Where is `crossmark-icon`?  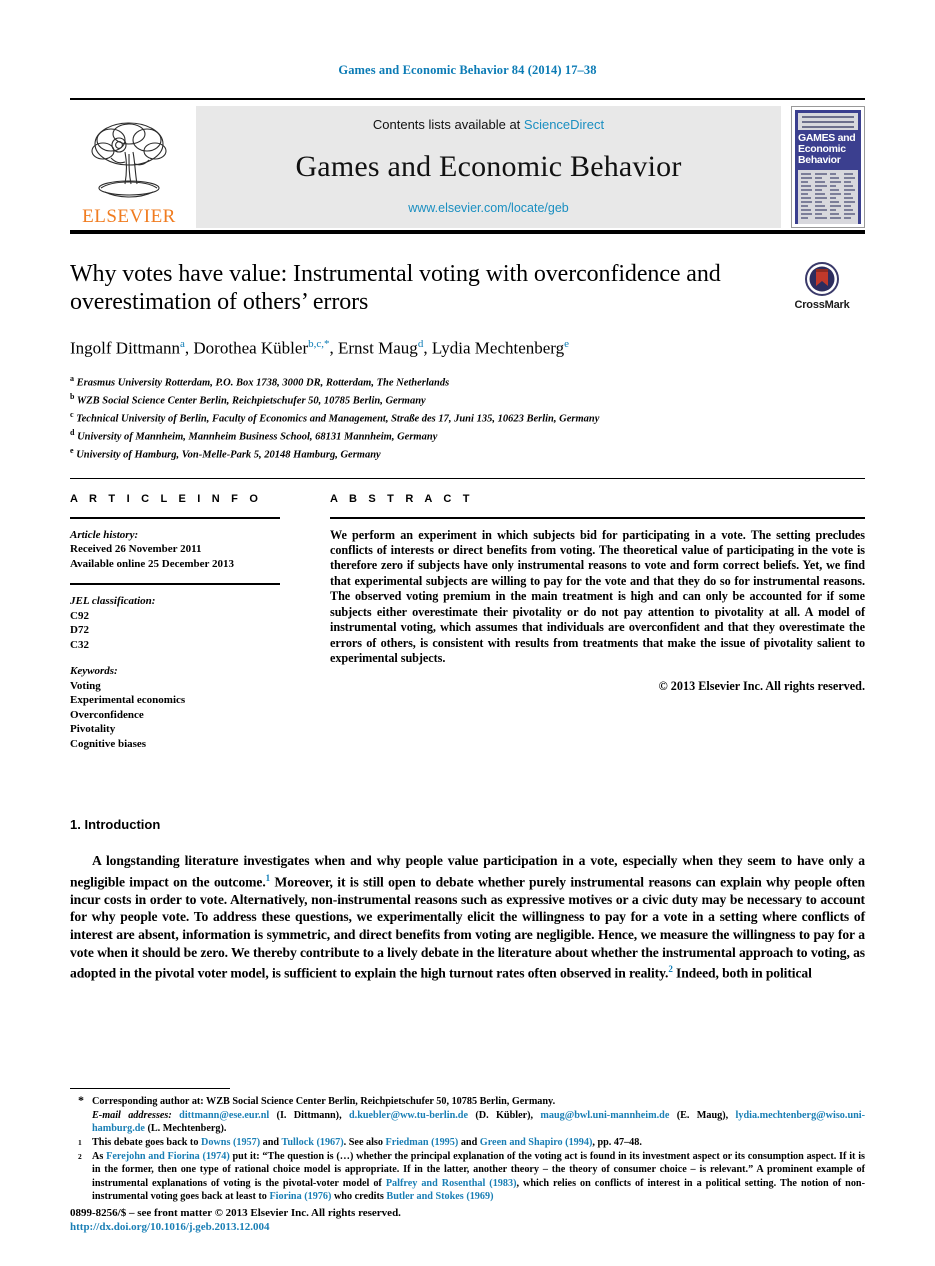 crossmark-icon is located at coordinates (822, 279).